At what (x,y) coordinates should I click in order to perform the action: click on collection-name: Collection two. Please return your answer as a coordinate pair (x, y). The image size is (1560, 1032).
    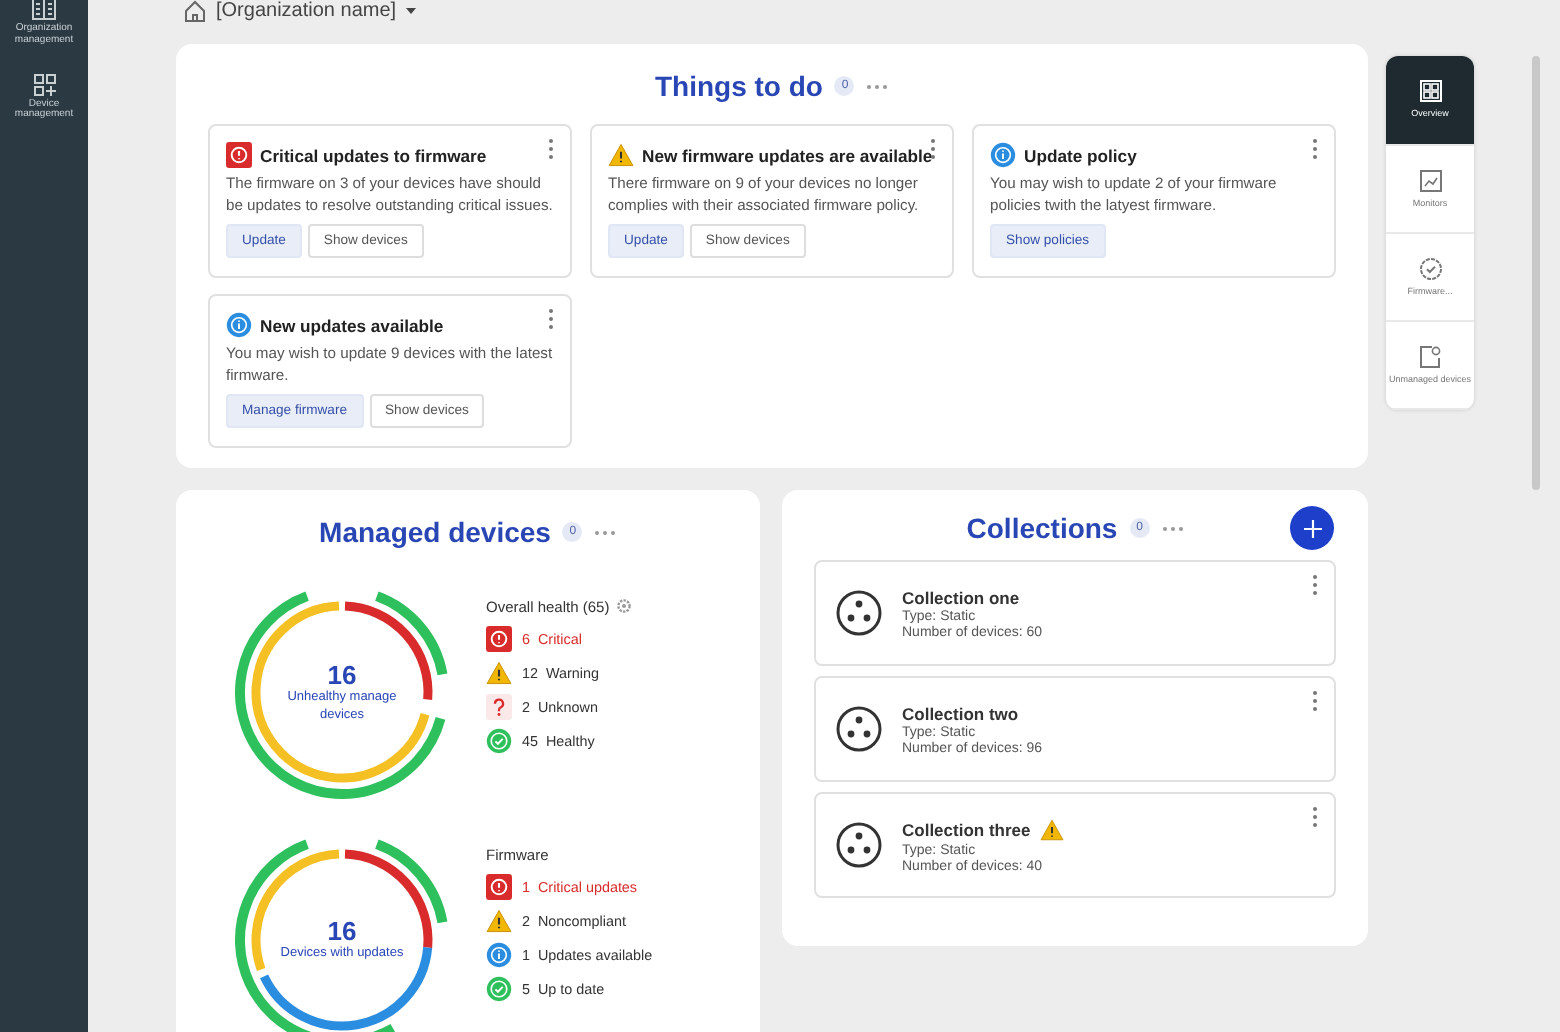
    Looking at the image, I should click on (960, 713).